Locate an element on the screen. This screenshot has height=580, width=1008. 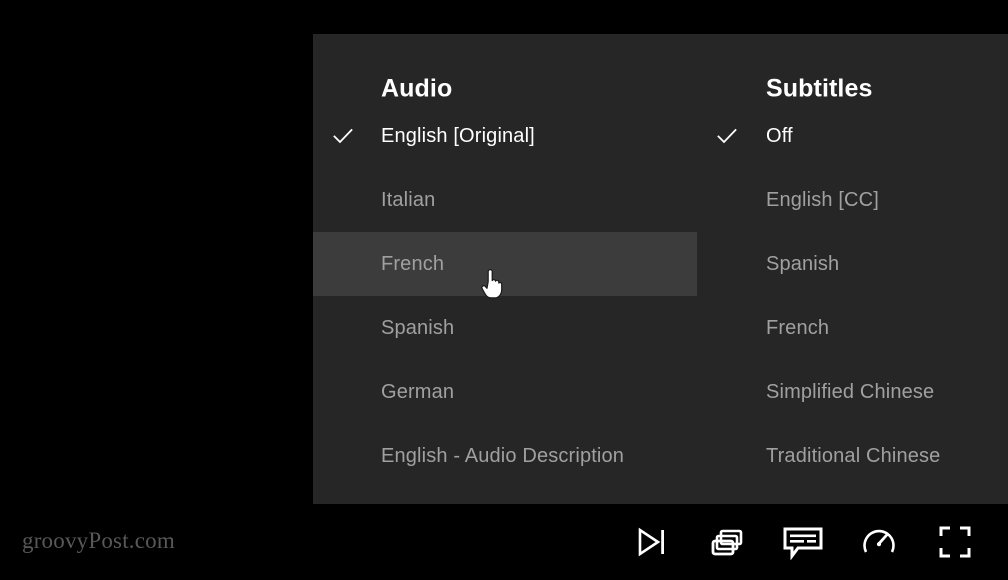
subtitles-option-simplified-chinese: Simplified Chinese is located at coordinates (852, 392).